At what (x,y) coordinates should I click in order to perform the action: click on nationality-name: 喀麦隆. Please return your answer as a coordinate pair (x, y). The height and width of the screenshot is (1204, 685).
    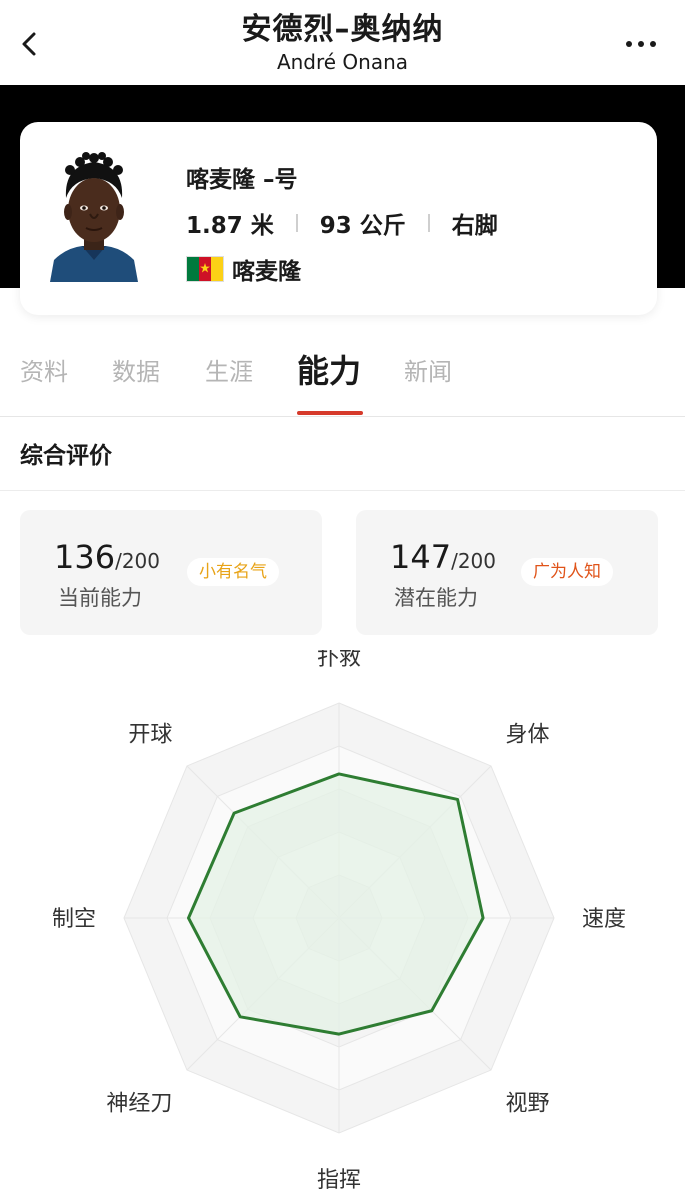
    Looking at the image, I should click on (266, 272).